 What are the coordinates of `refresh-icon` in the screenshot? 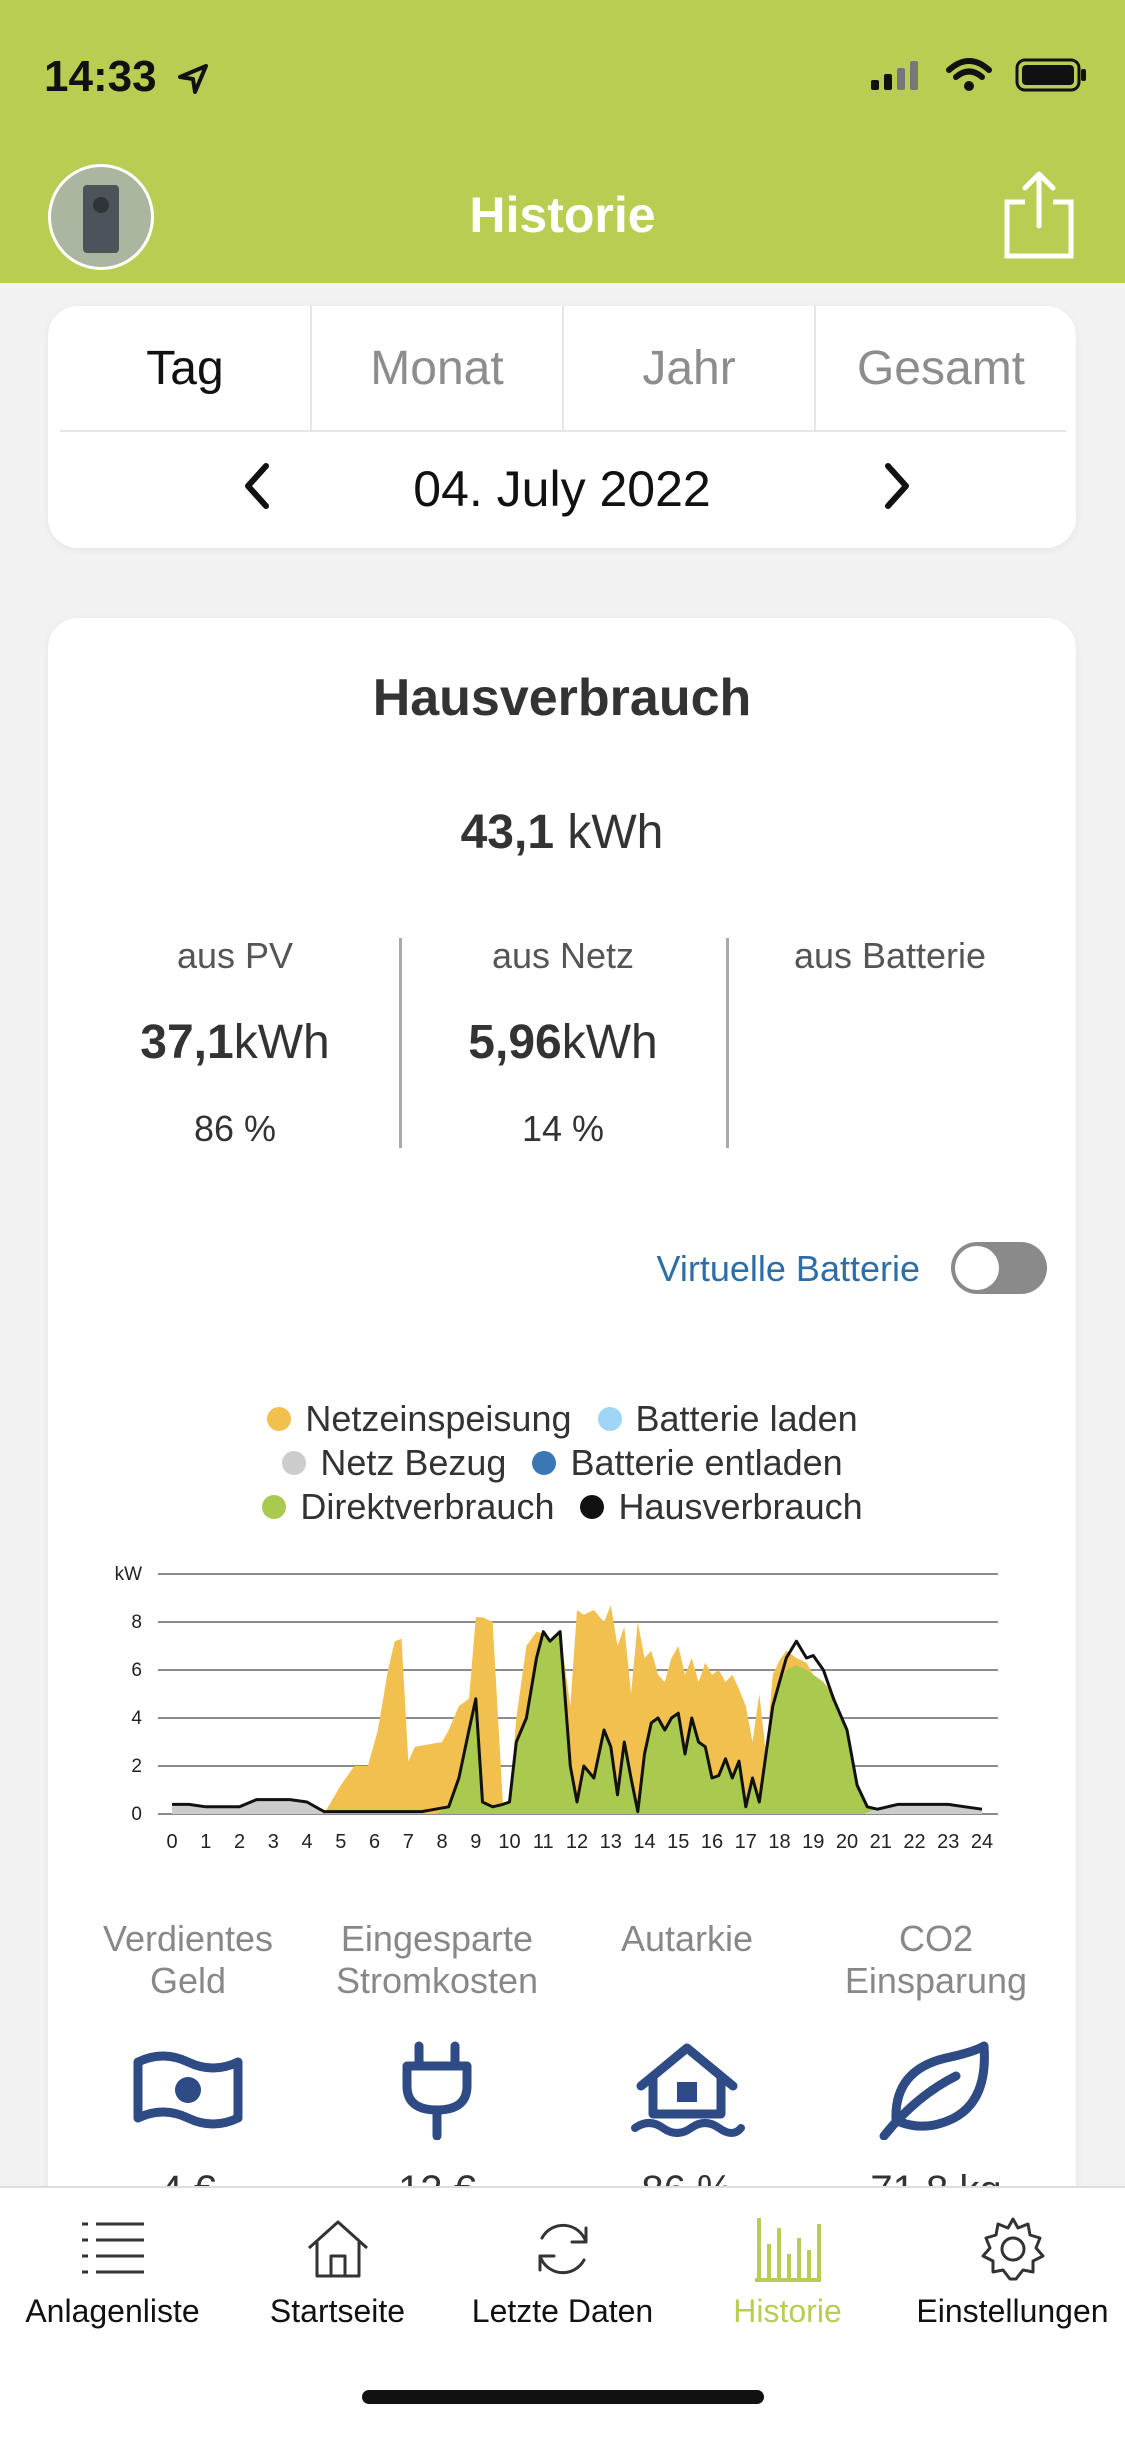 It's located at (563, 2249).